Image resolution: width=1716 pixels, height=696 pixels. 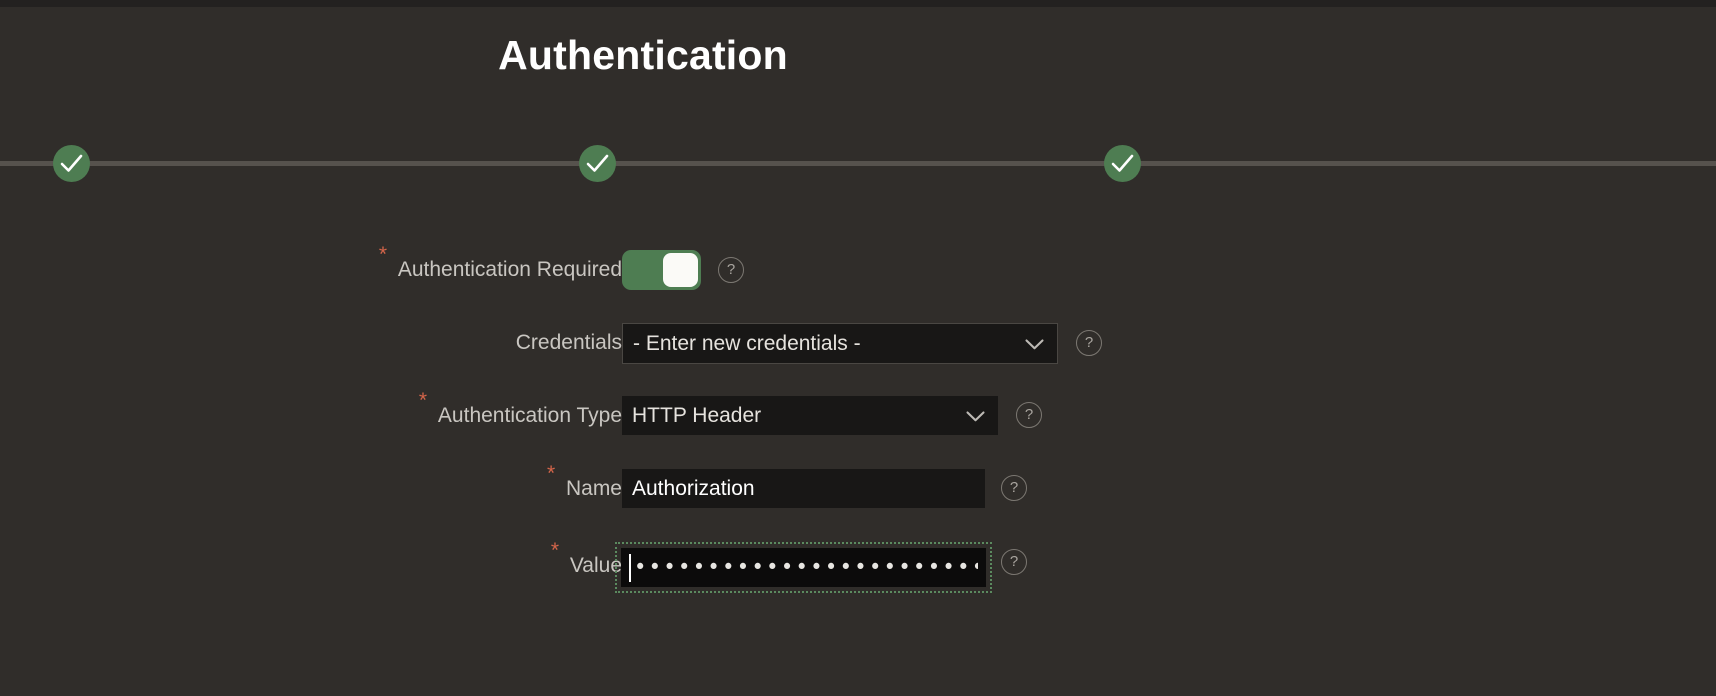 I want to click on credentials-select: - Enter new credentials -, so click(x=840, y=343).